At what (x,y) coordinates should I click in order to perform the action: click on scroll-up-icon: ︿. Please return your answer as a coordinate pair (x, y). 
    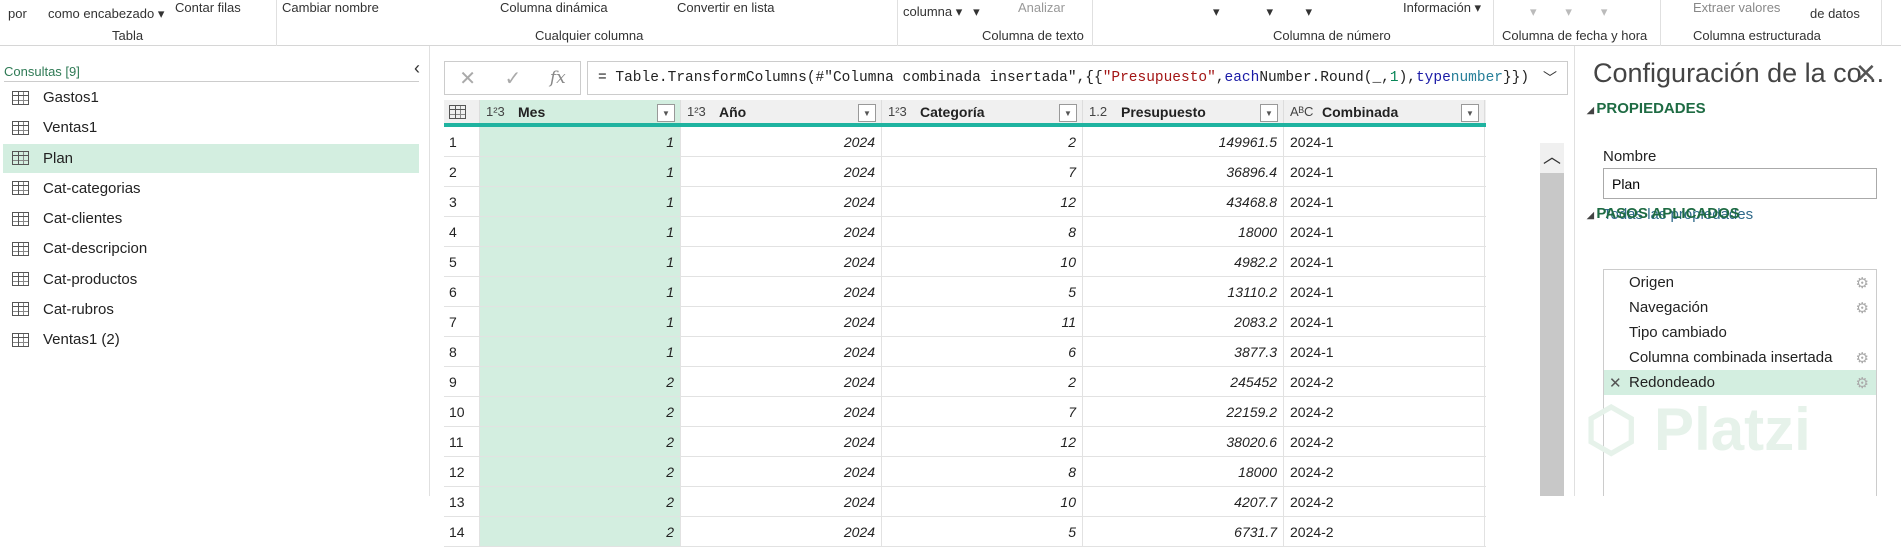
    Looking at the image, I should click on (1552, 158).